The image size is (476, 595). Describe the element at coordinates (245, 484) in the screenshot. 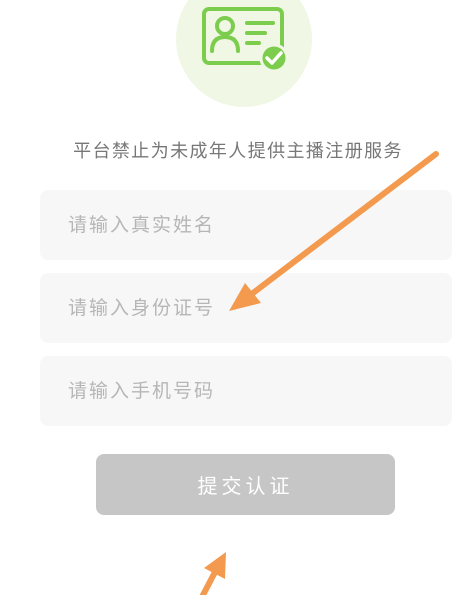

I see `submit-verification-button: 提交认证` at that location.